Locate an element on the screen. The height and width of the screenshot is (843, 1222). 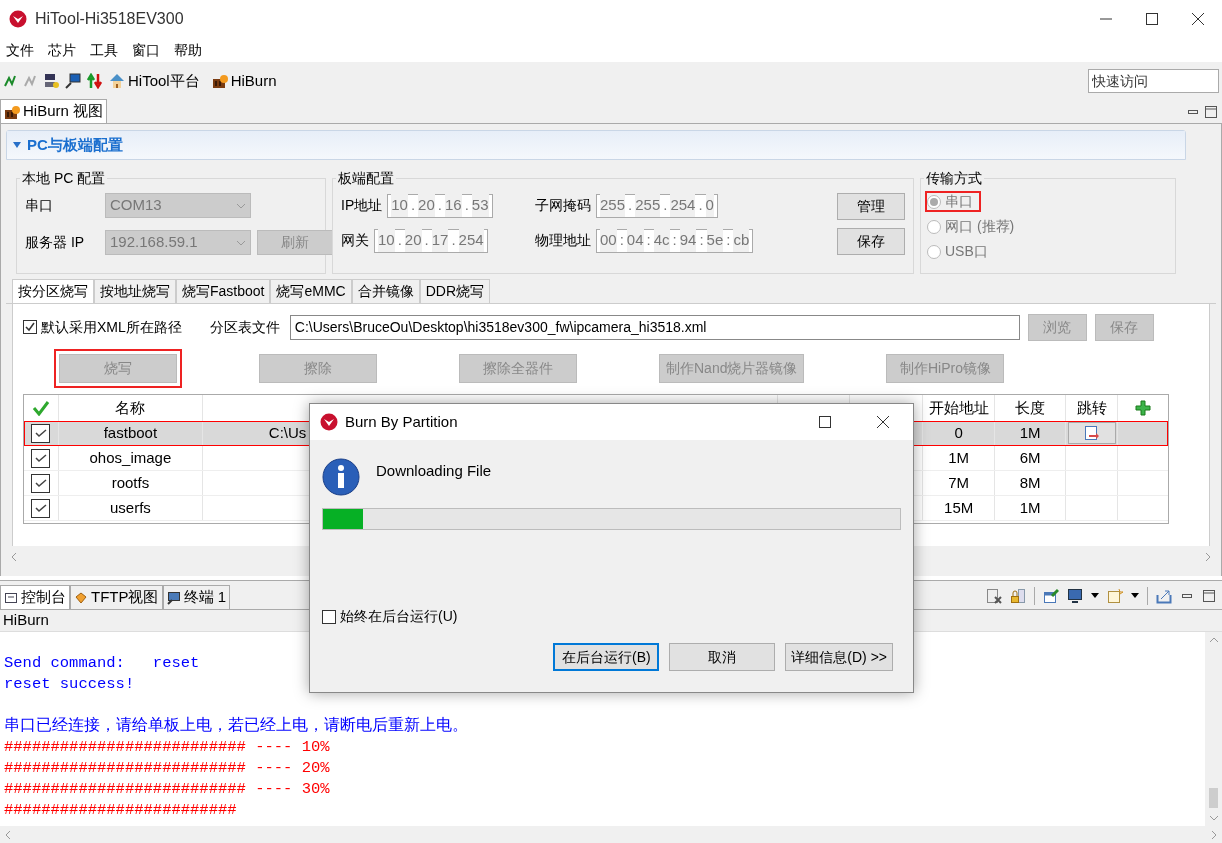
partition-tab: 按分区烧写 is located at coordinates (53, 291).